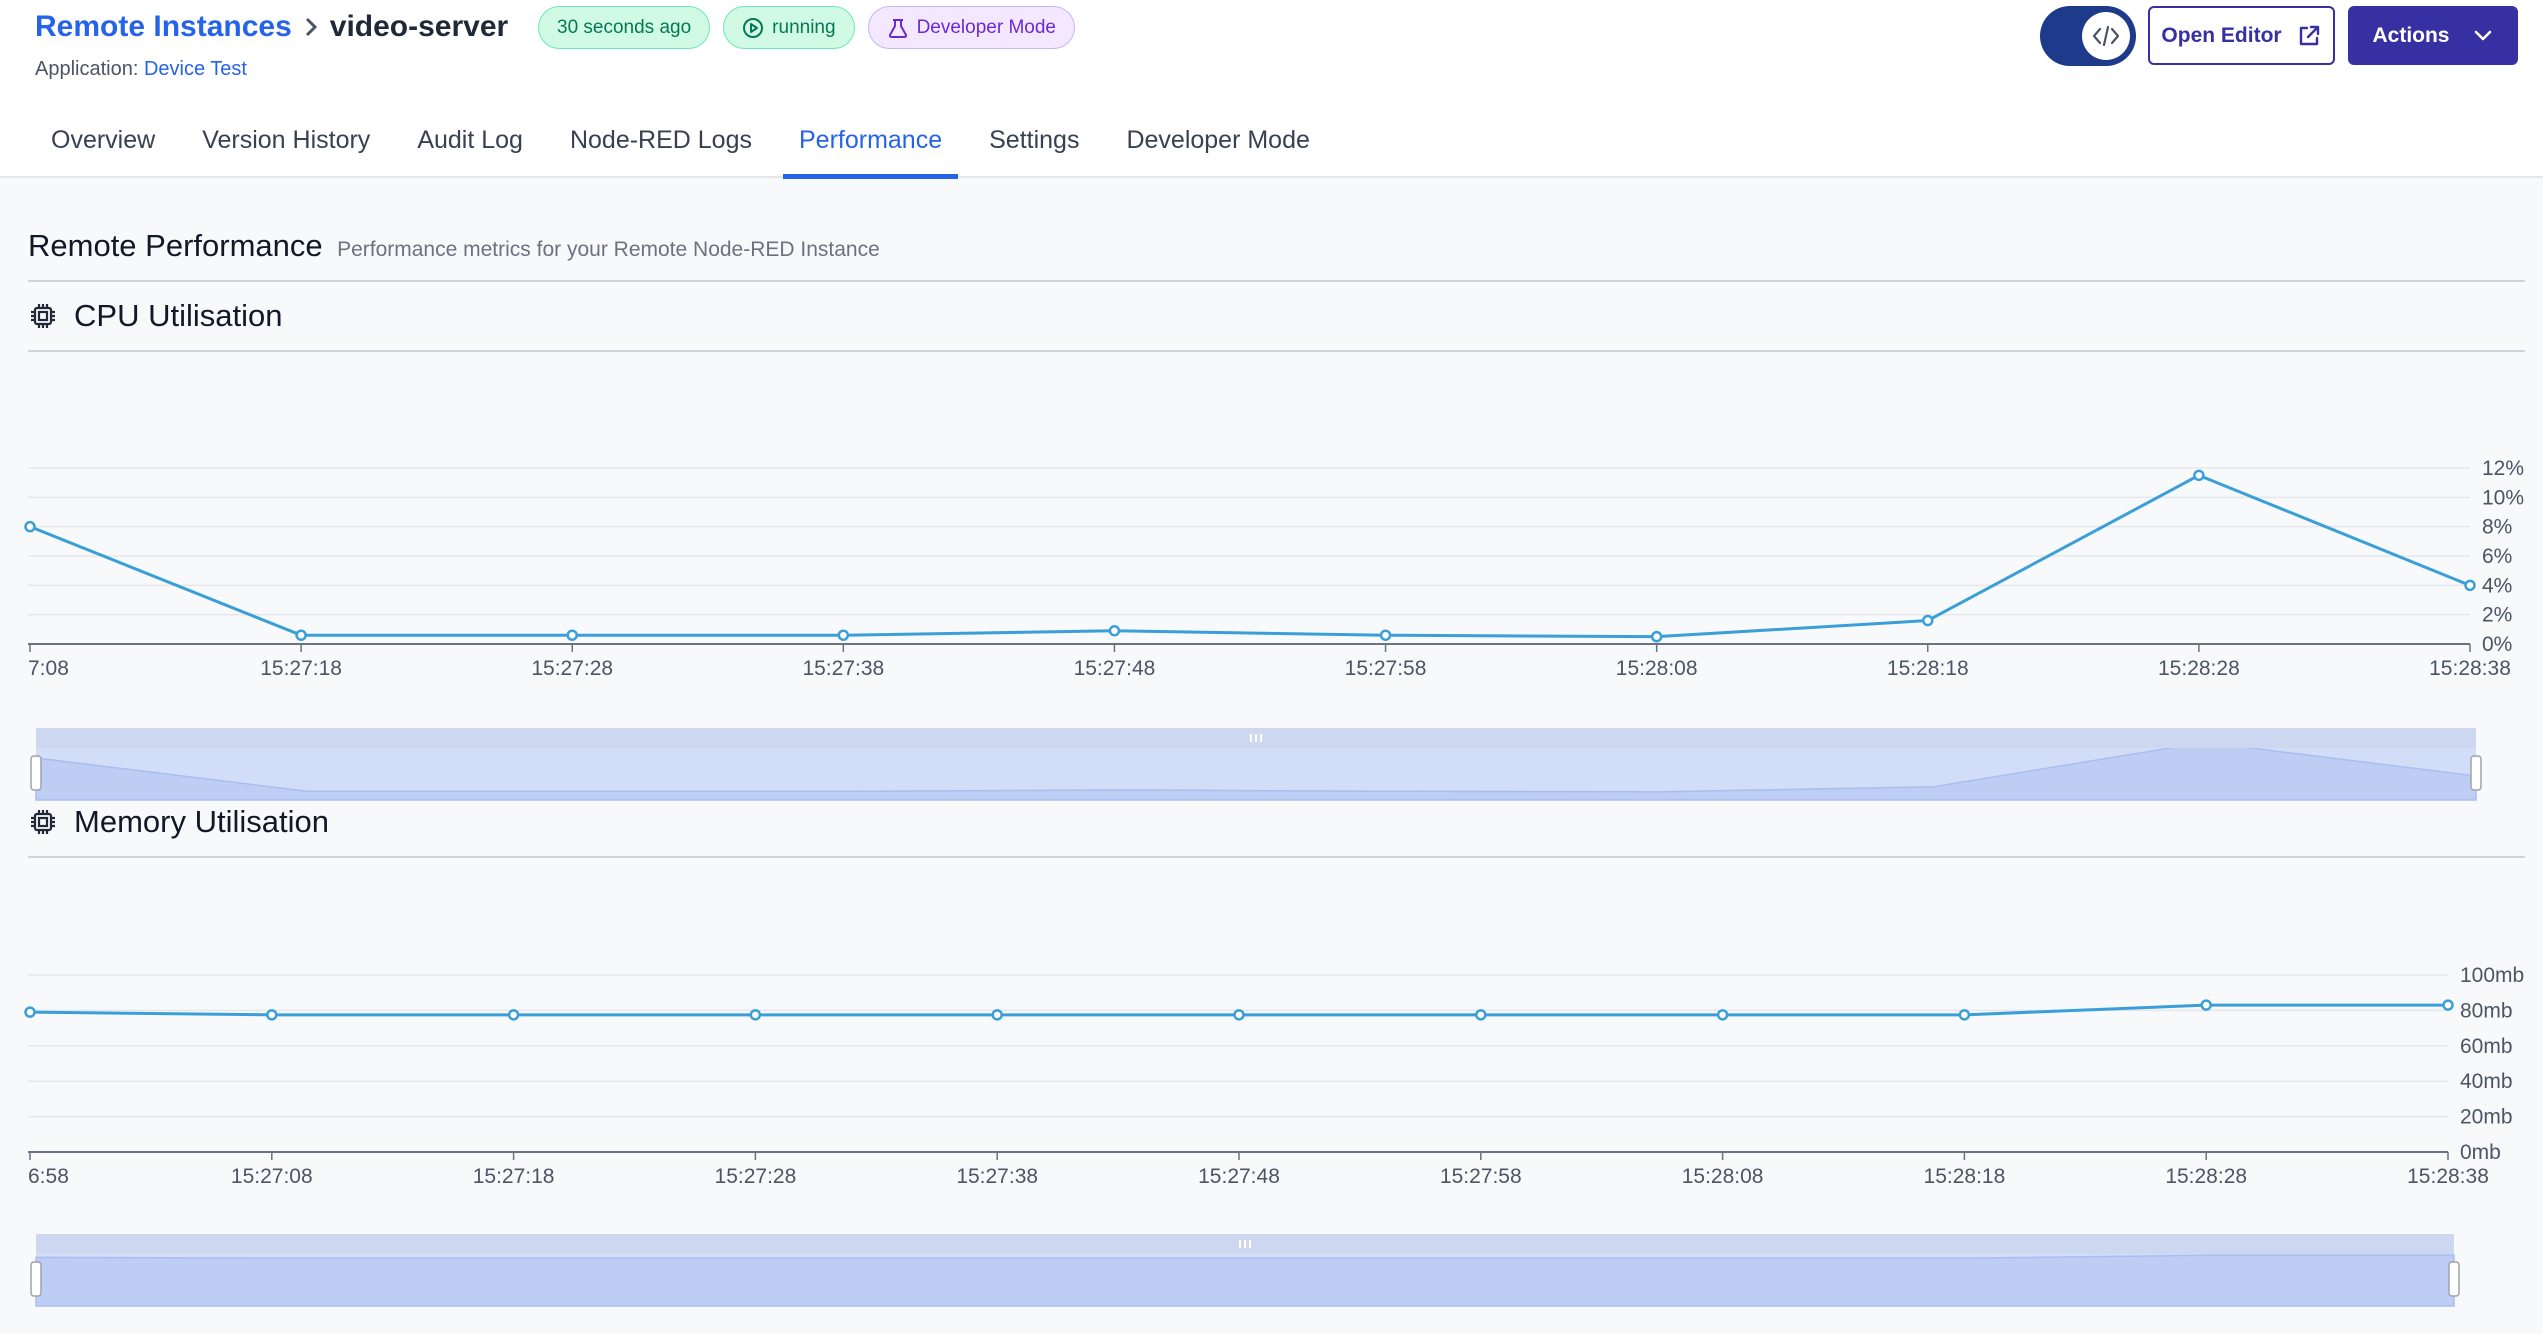  What do you see at coordinates (175, 245) in the screenshot?
I see `section-title: Remote Performance` at bounding box center [175, 245].